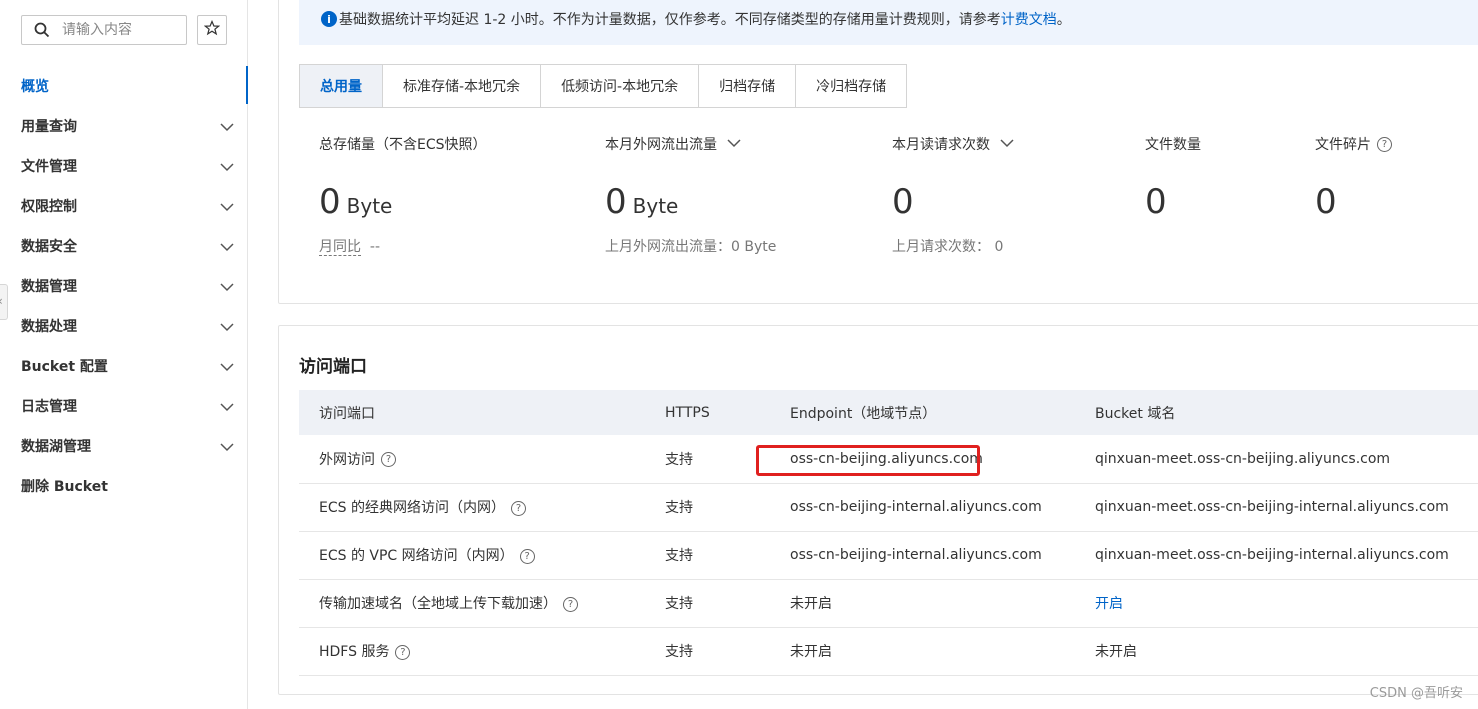 The image size is (1478, 709). Describe the element at coordinates (35, 87) in the screenshot. I see `sidebar-item-label: 概览` at that location.